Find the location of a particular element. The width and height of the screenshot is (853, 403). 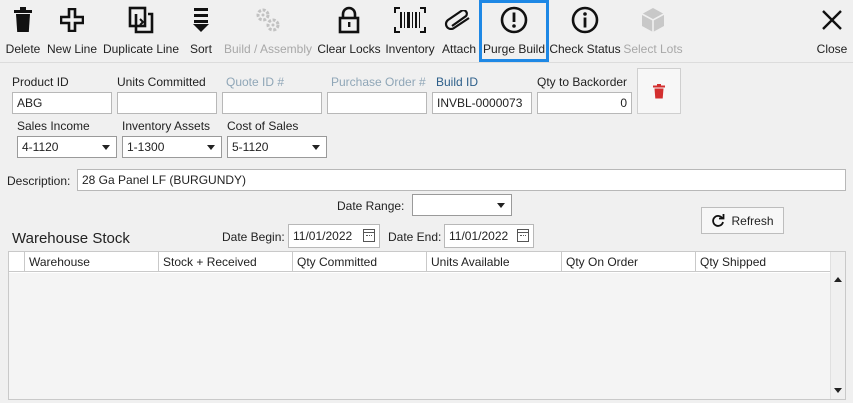

units-committed-label: Units Committed is located at coordinates (161, 82).